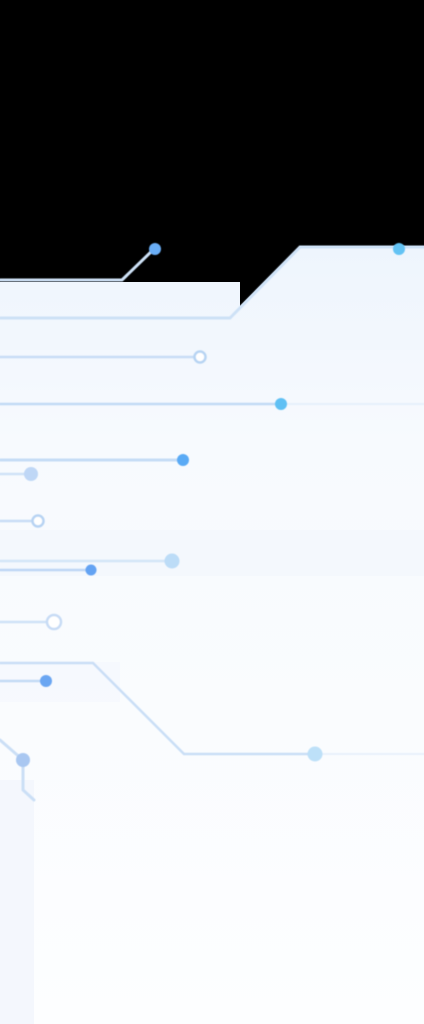 The height and width of the screenshot is (1024, 424). I want to click on left-strip, so click(17, 902).